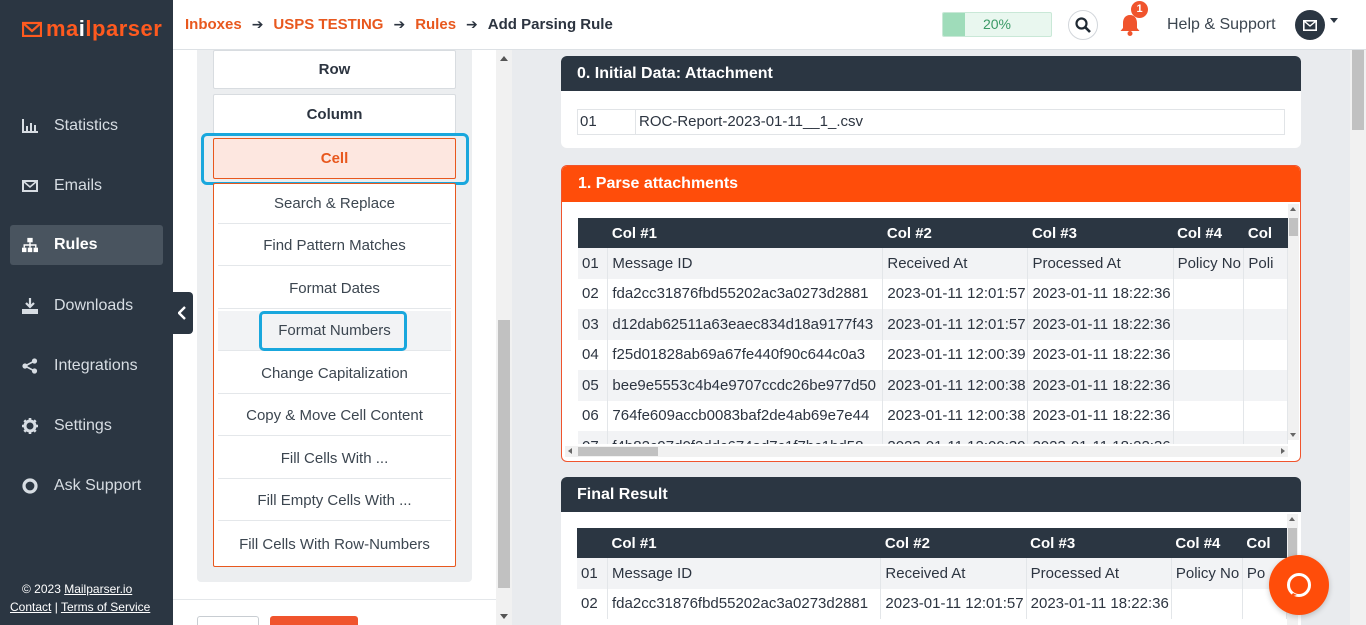 The width and height of the screenshot is (1366, 625). I want to click on option-format-dates: Format Dates, so click(334, 289).